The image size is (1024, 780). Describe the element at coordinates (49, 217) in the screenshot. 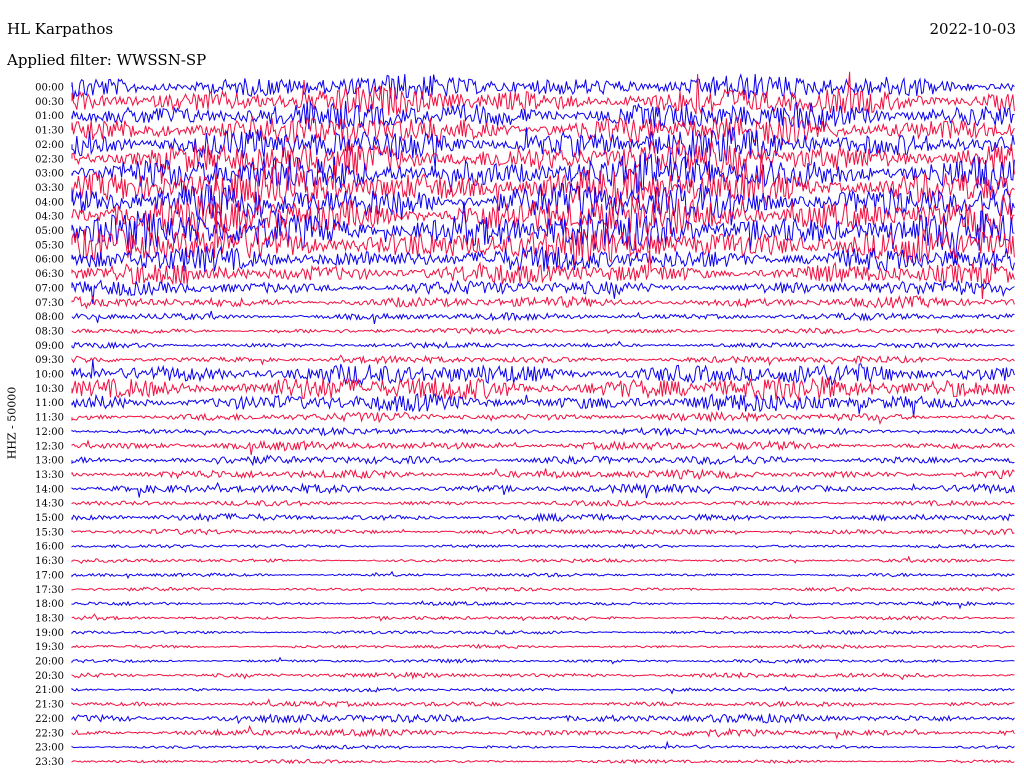

I see `hour-label: 04:30` at that location.